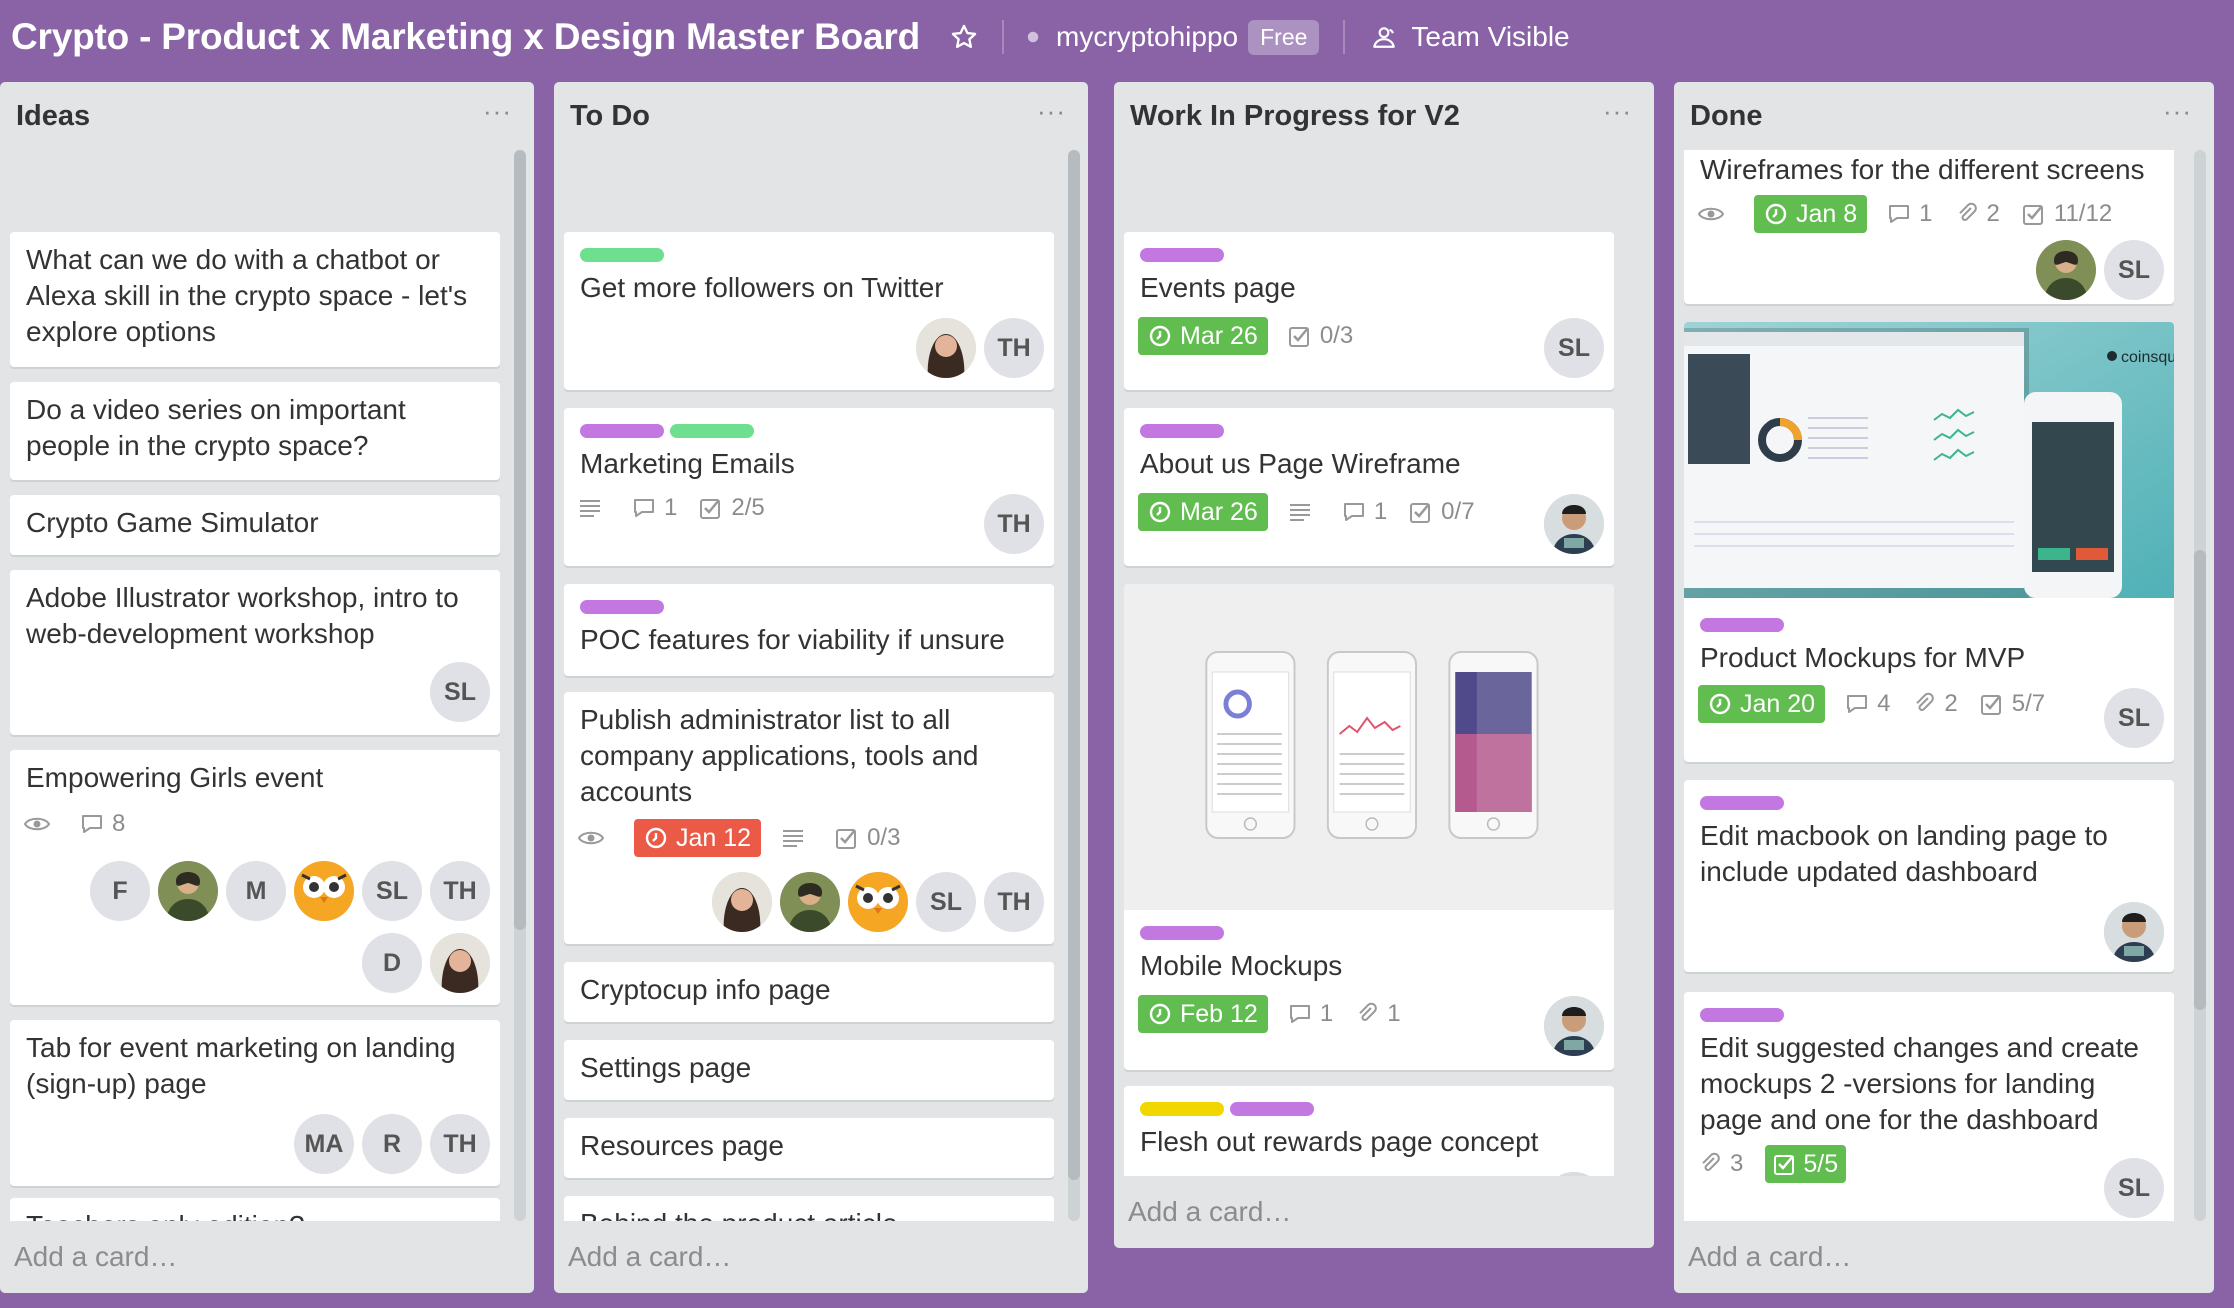 The width and height of the screenshot is (2234, 1308). I want to click on owl-icon, so click(878, 902).